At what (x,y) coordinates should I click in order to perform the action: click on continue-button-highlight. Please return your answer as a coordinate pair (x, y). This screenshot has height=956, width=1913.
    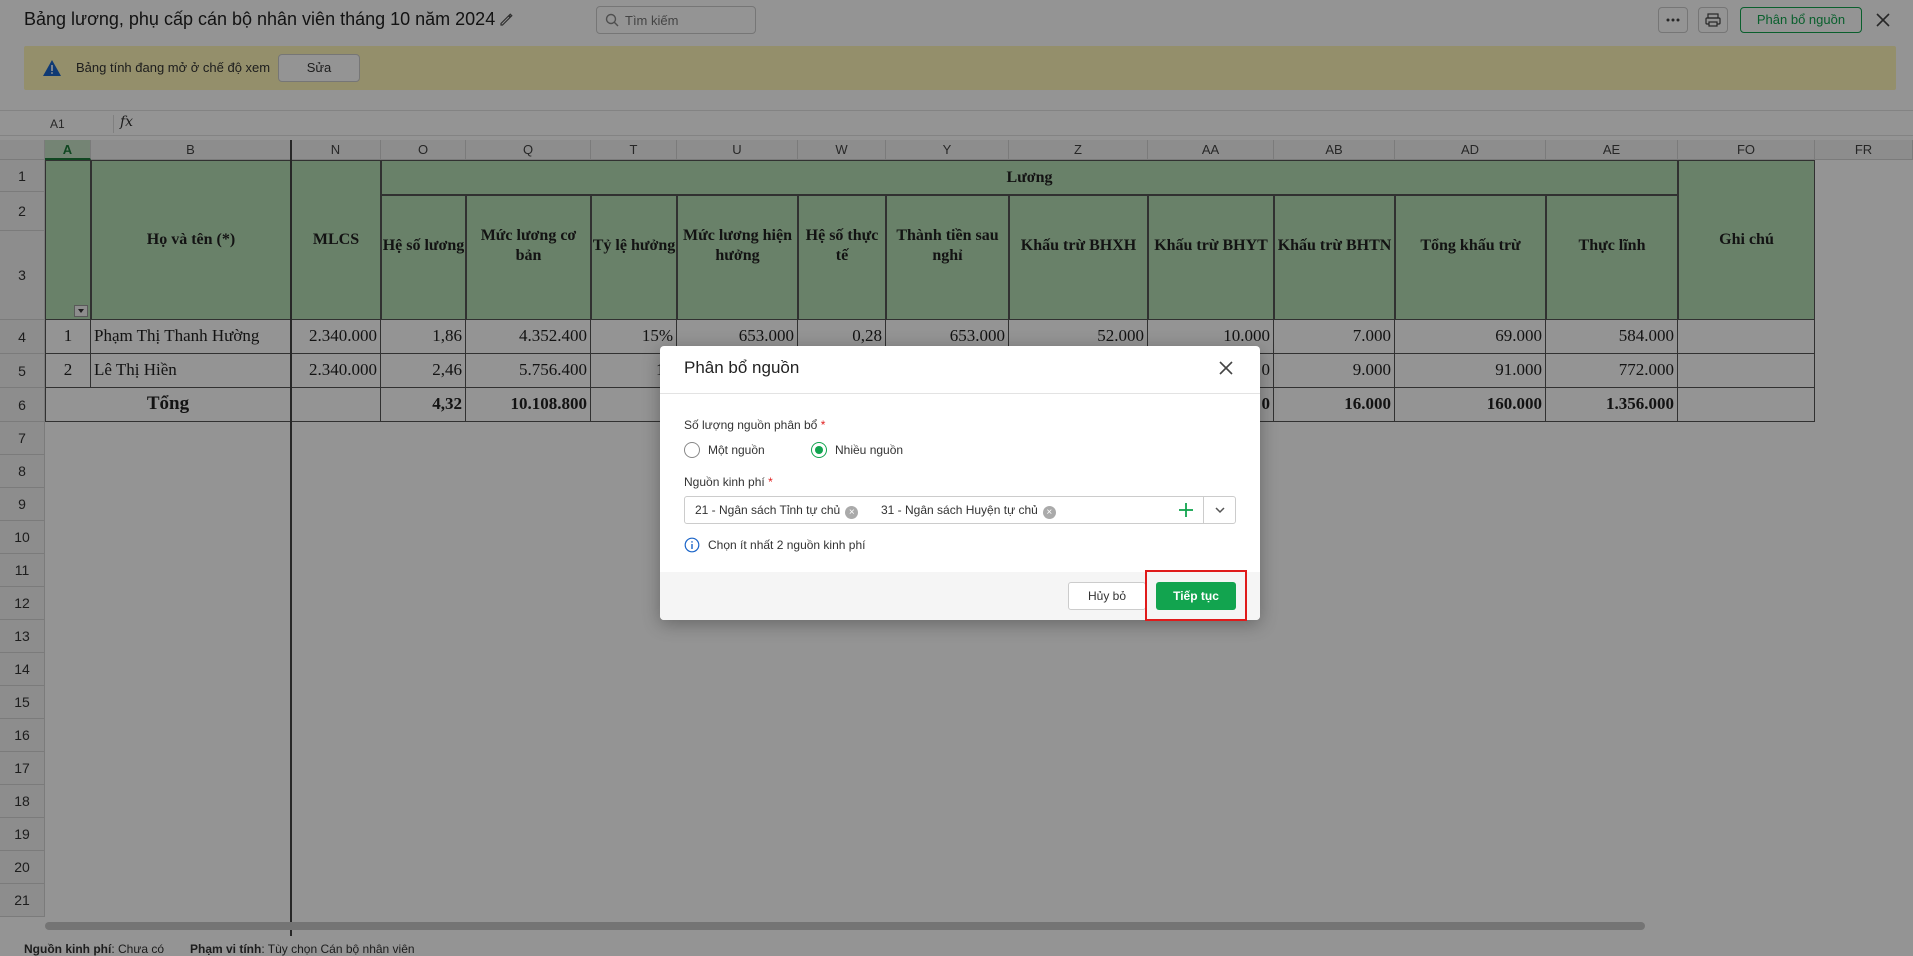
    Looking at the image, I should click on (1196, 595).